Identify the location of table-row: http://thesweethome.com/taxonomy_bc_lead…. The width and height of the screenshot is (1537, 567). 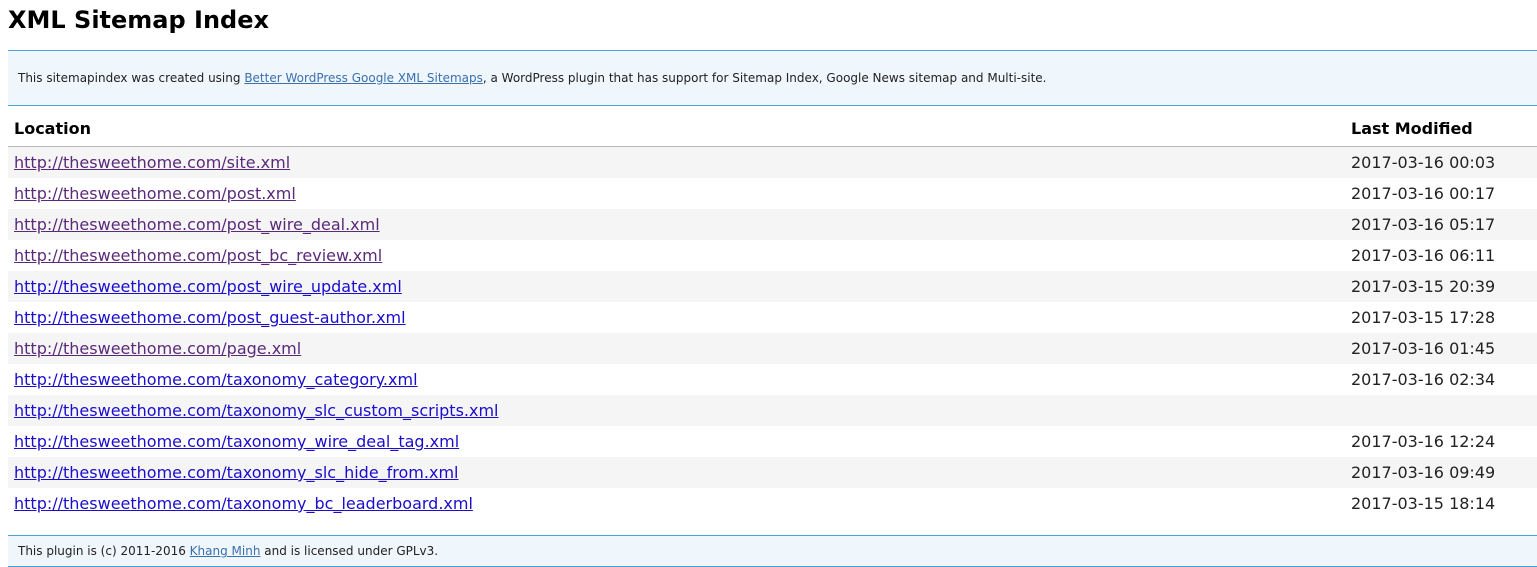
(772, 503).